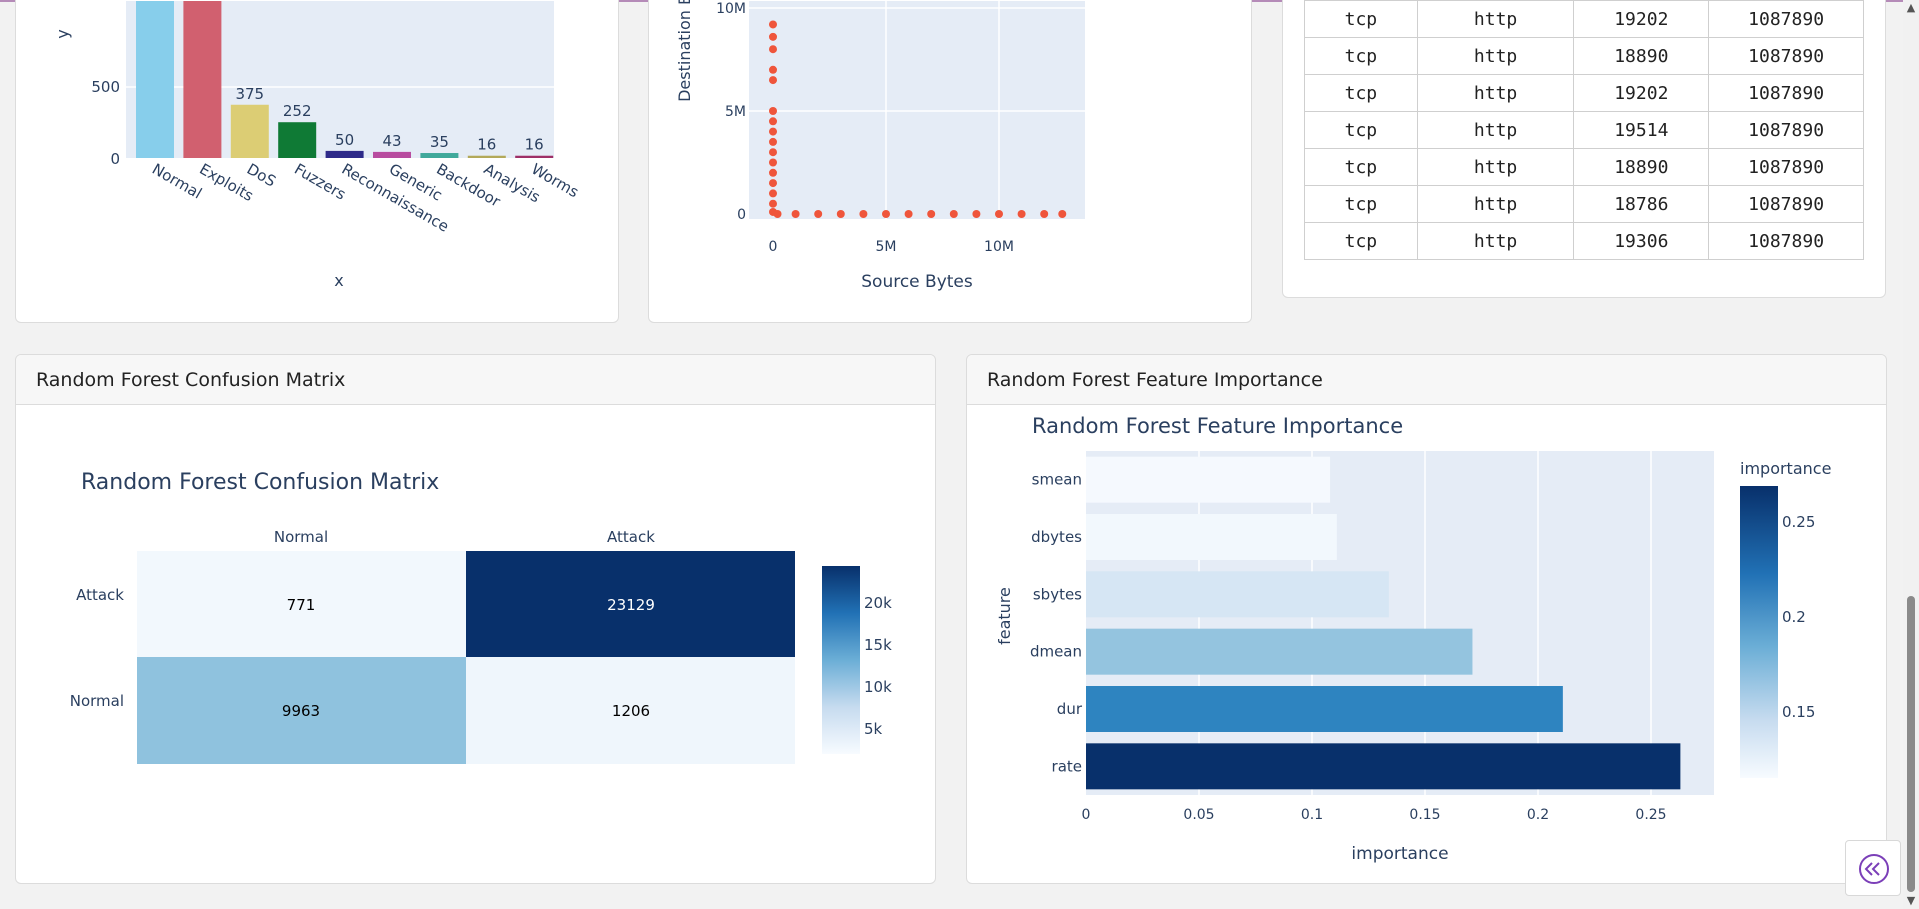 This screenshot has width=1919, height=909. What do you see at coordinates (1759, 632) in the screenshot?
I see `fi-colorbar` at bounding box center [1759, 632].